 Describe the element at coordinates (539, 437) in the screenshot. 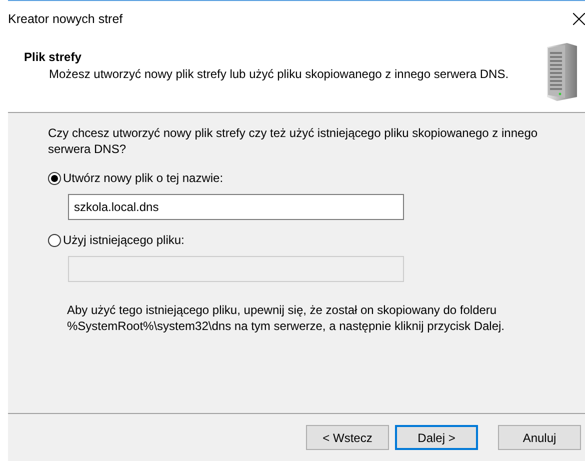

I see `wizard-button: Anuluj` at that location.